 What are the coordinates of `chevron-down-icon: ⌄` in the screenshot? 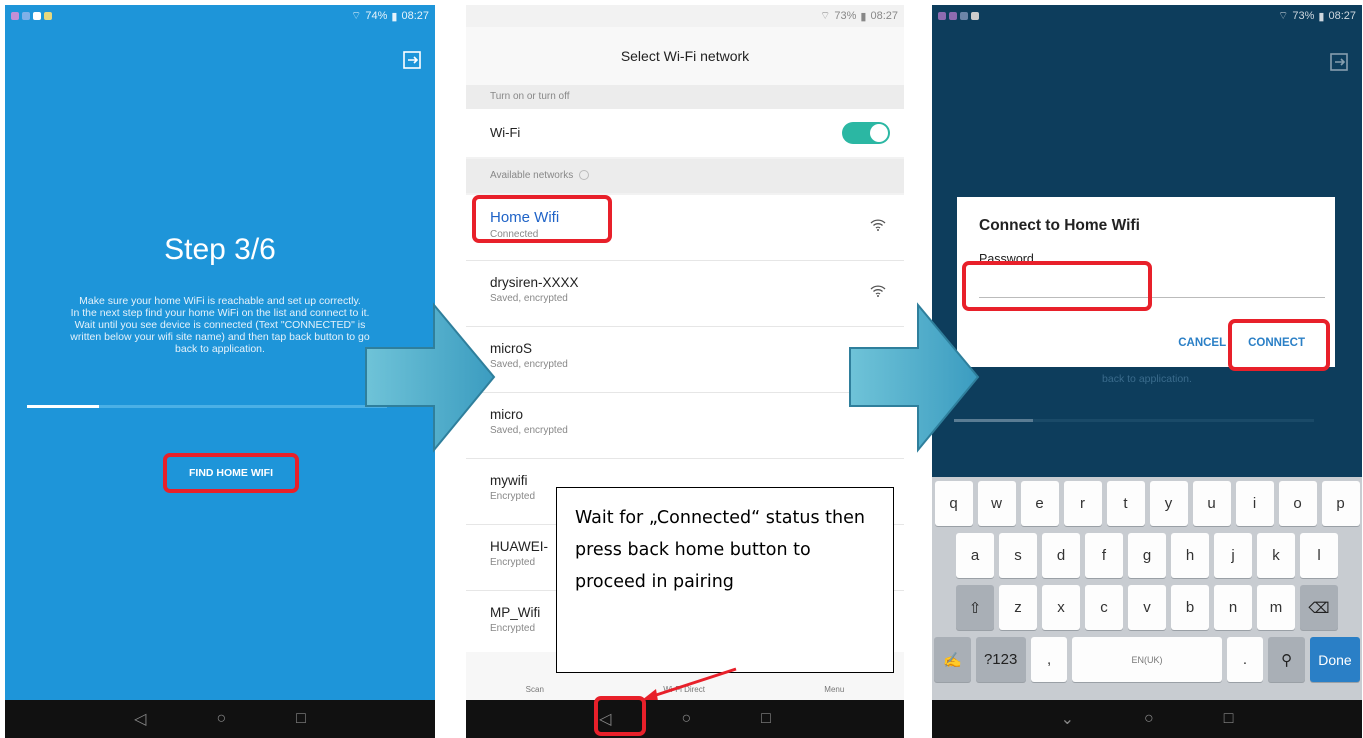 It's located at (1067, 719).